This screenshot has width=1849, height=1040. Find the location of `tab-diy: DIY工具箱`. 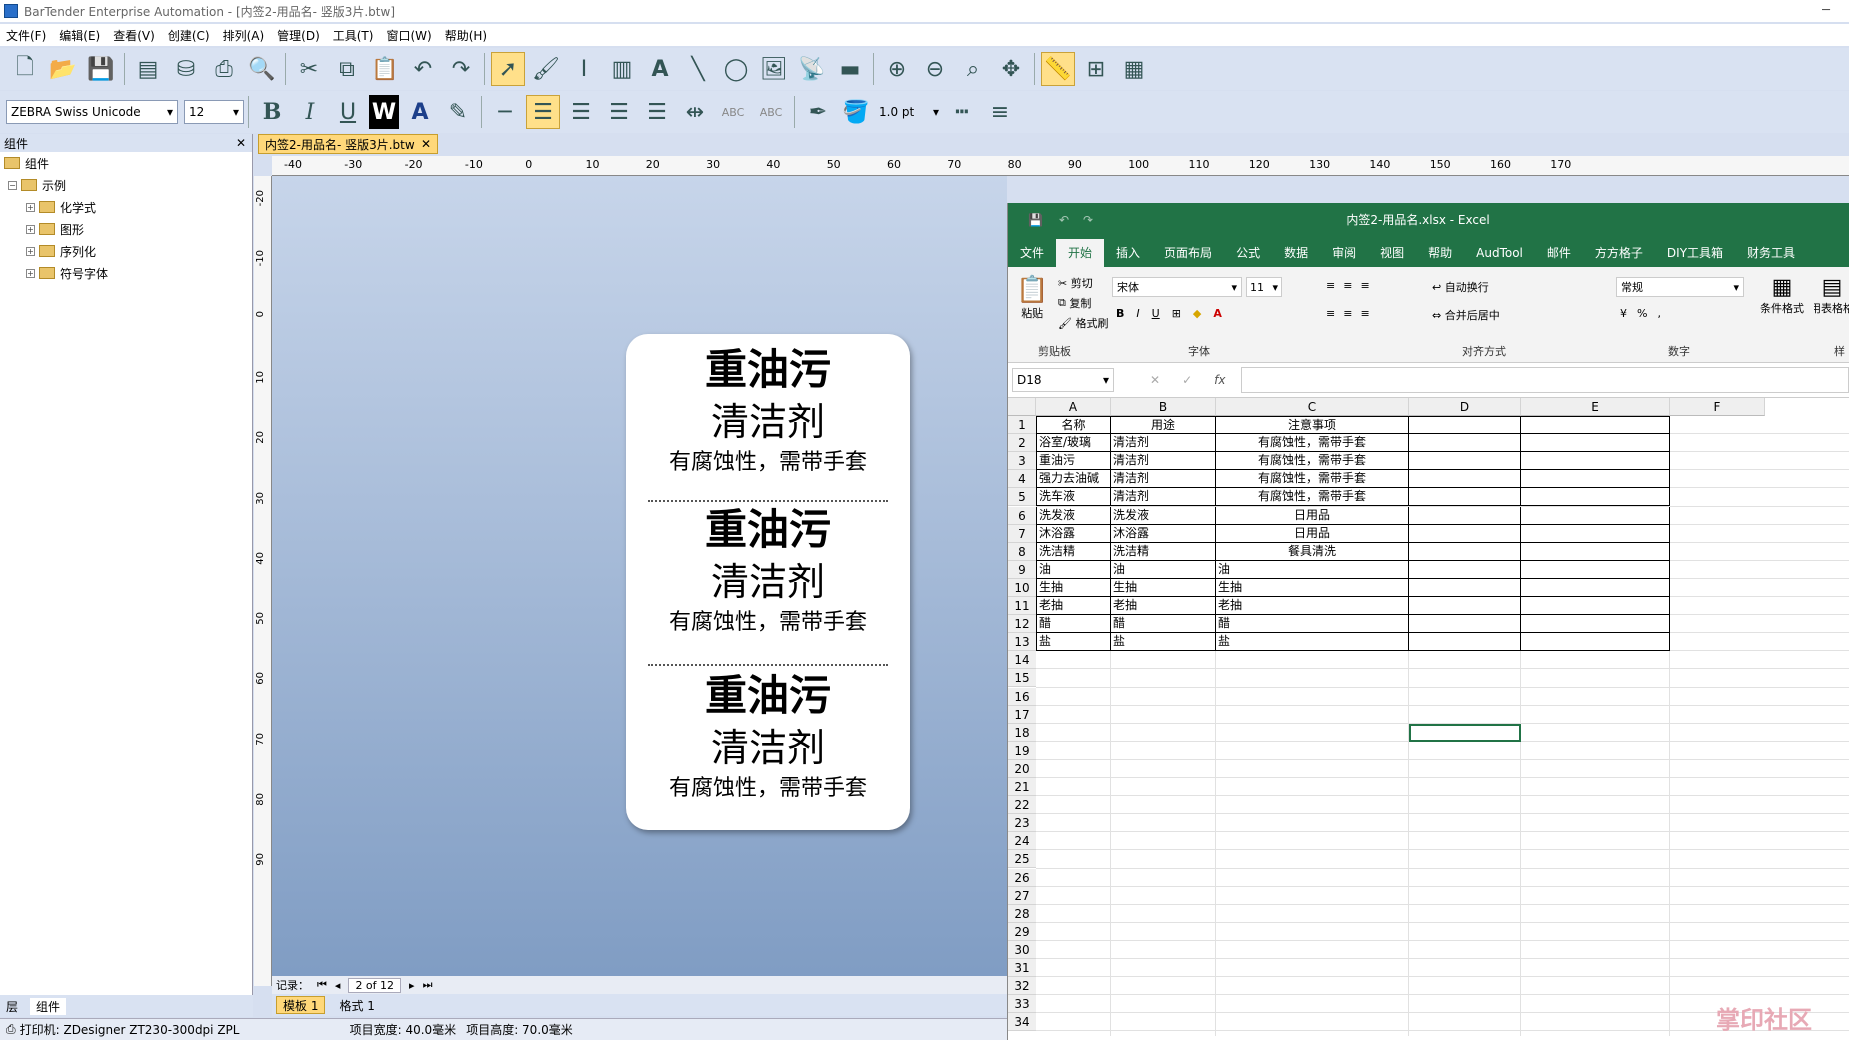

tab-diy: DIY工具箱 is located at coordinates (1695, 253).